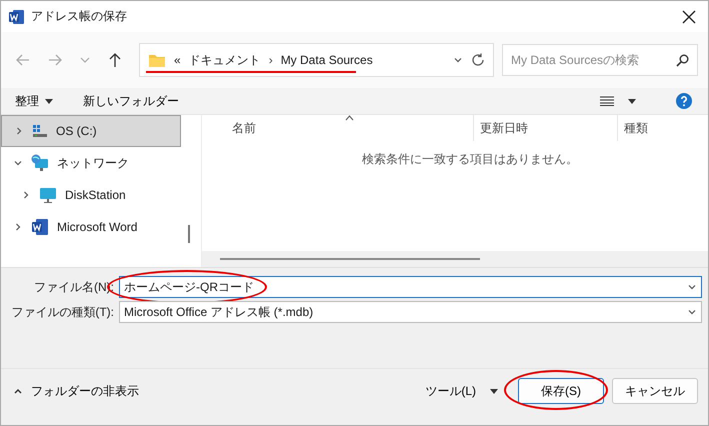 Image resolution: width=709 pixels, height=426 pixels. What do you see at coordinates (40, 131) in the screenshot?
I see `drive-icon` at bounding box center [40, 131].